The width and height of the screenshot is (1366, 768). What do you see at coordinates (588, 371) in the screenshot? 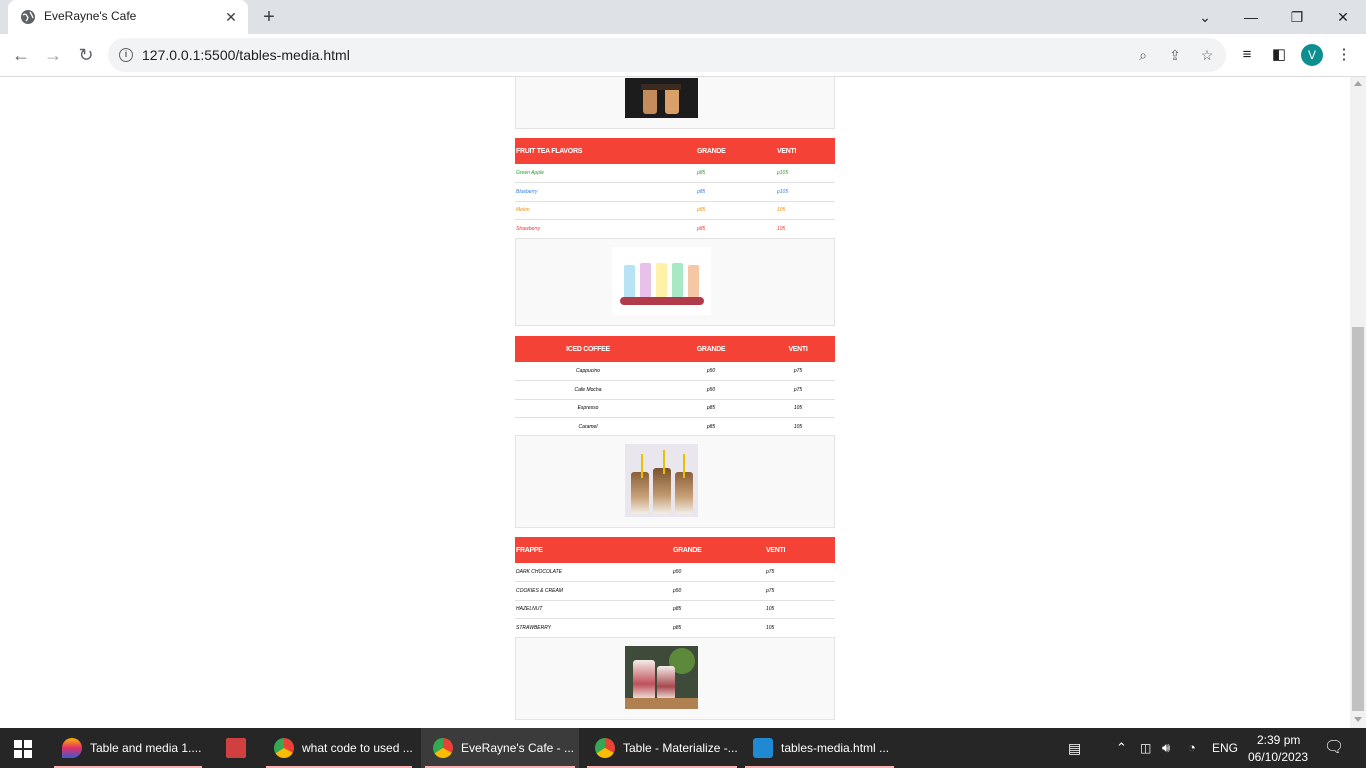
I see `drink-name: Cappucino` at bounding box center [588, 371].